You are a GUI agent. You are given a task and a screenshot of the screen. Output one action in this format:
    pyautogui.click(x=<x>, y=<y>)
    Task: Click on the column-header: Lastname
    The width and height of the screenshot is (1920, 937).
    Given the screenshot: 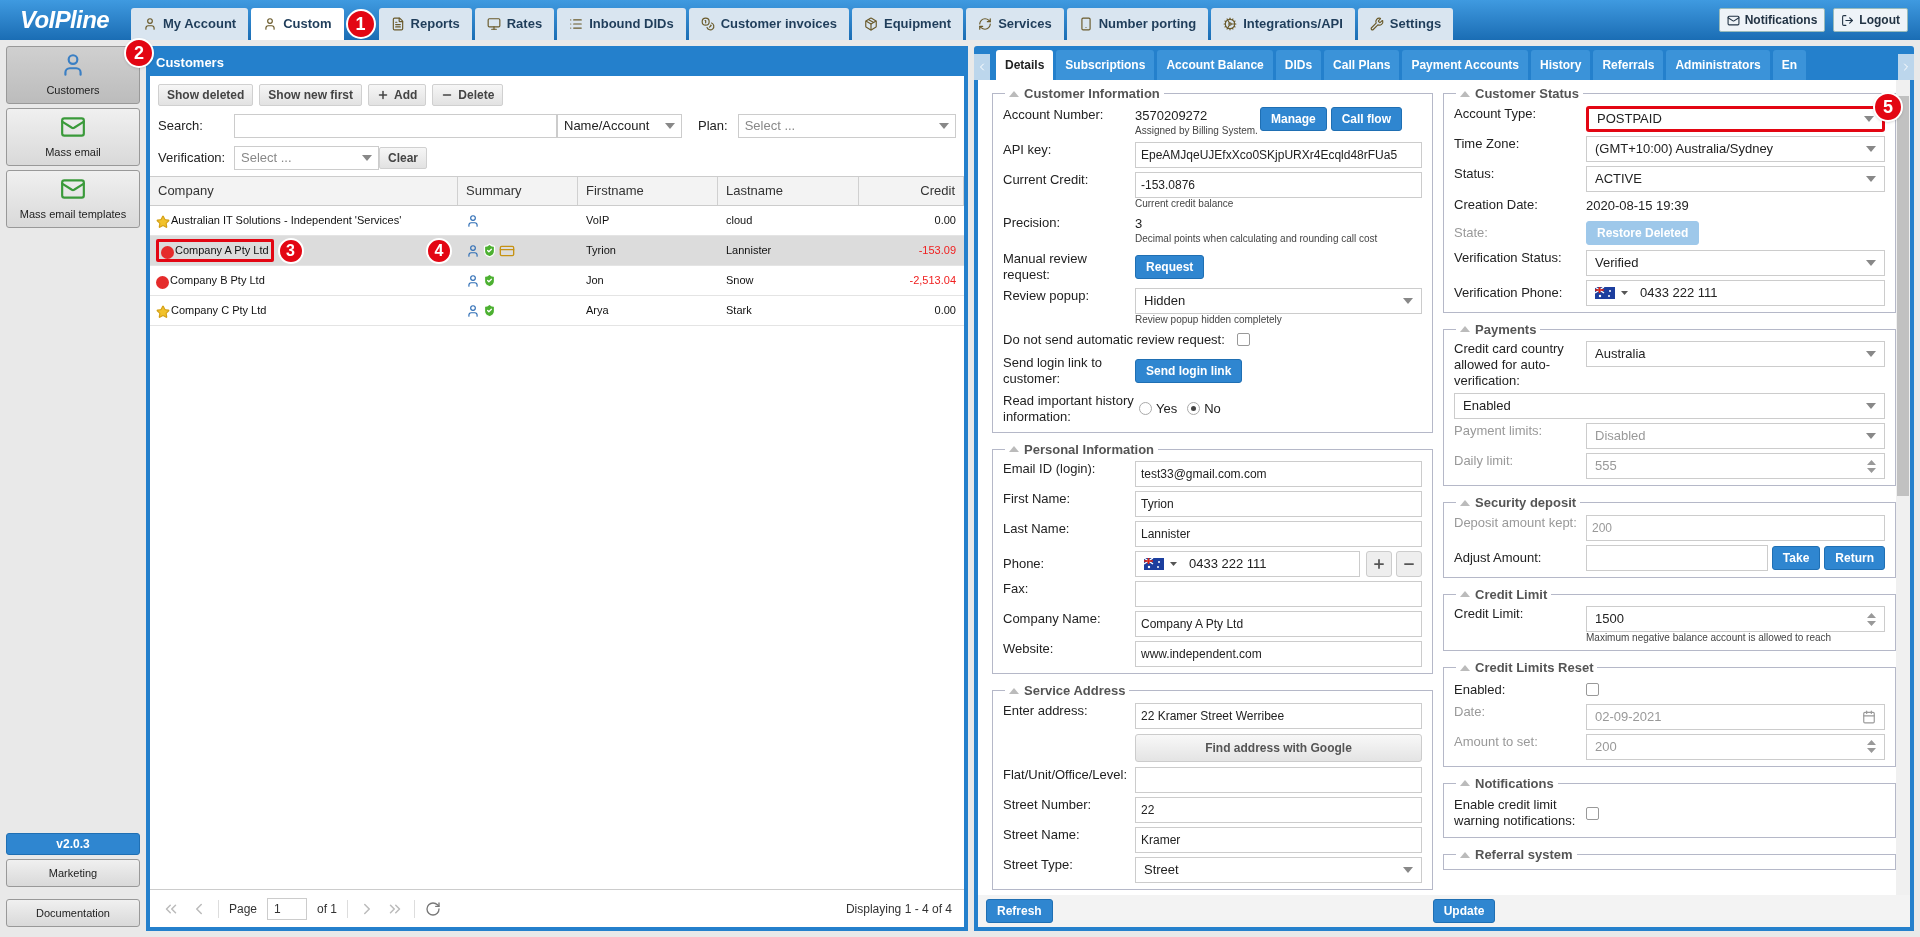 What is the action you would take?
    pyautogui.click(x=788, y=191)
    